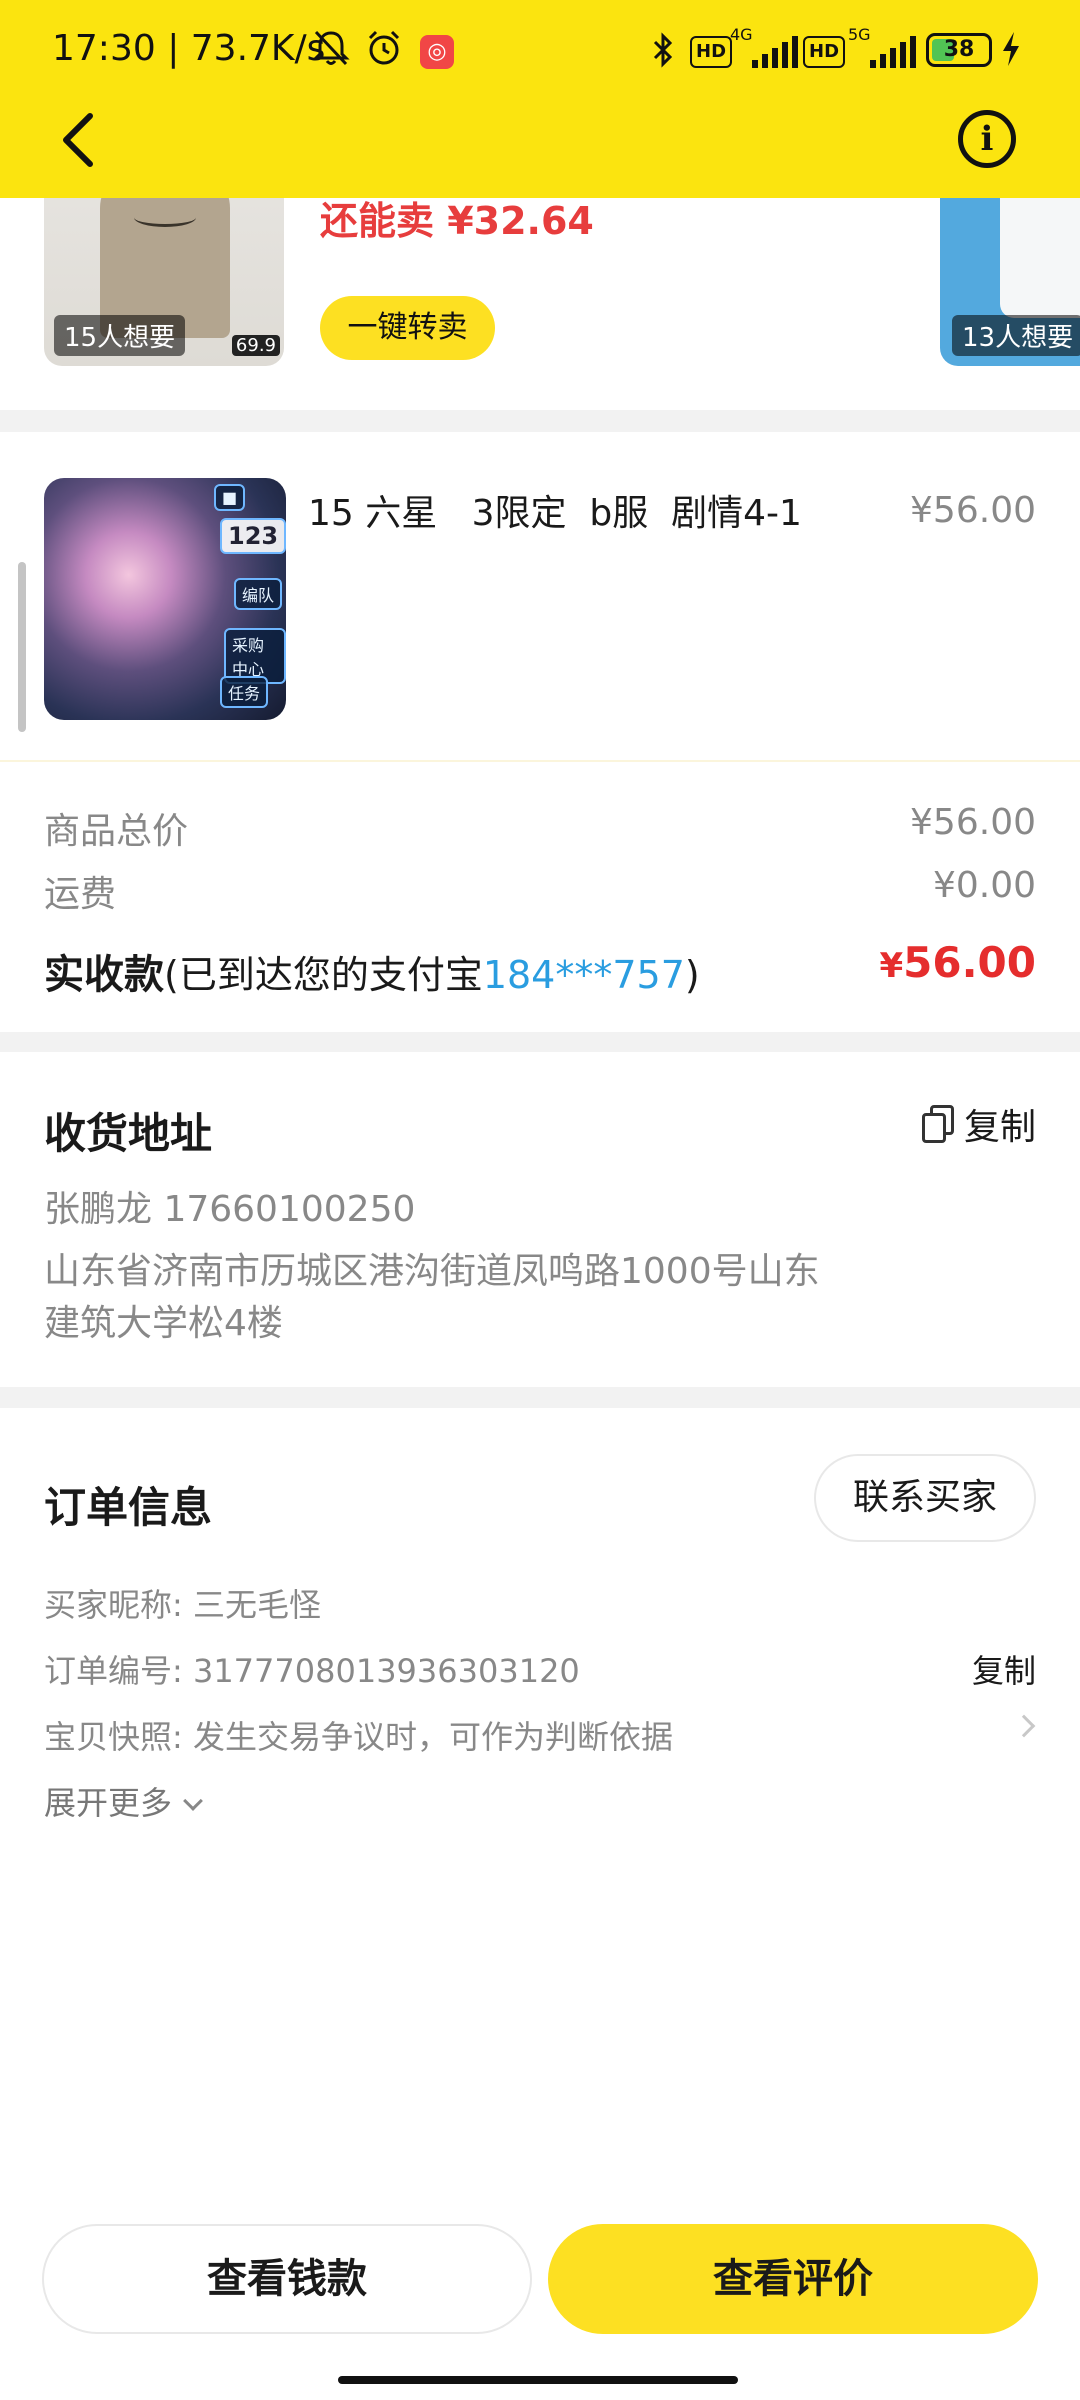 This screenshot has width=1080, height=2400. I want to click on back-button, so click(82, 140).